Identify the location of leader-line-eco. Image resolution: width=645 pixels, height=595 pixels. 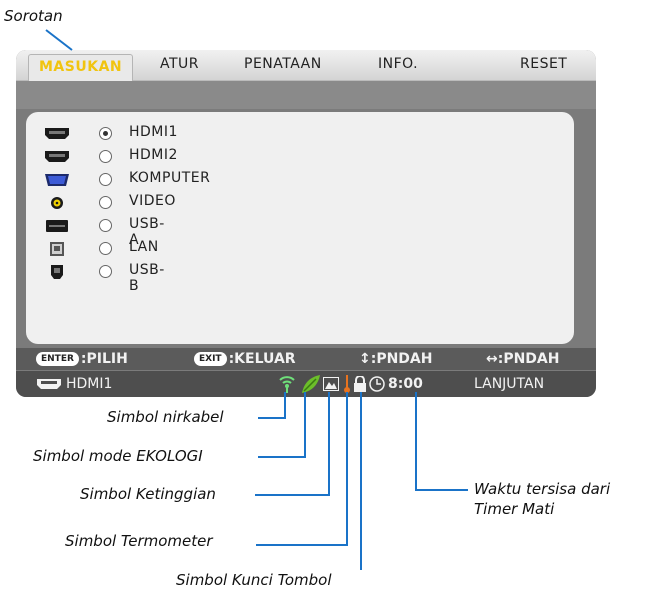
(282, 425).